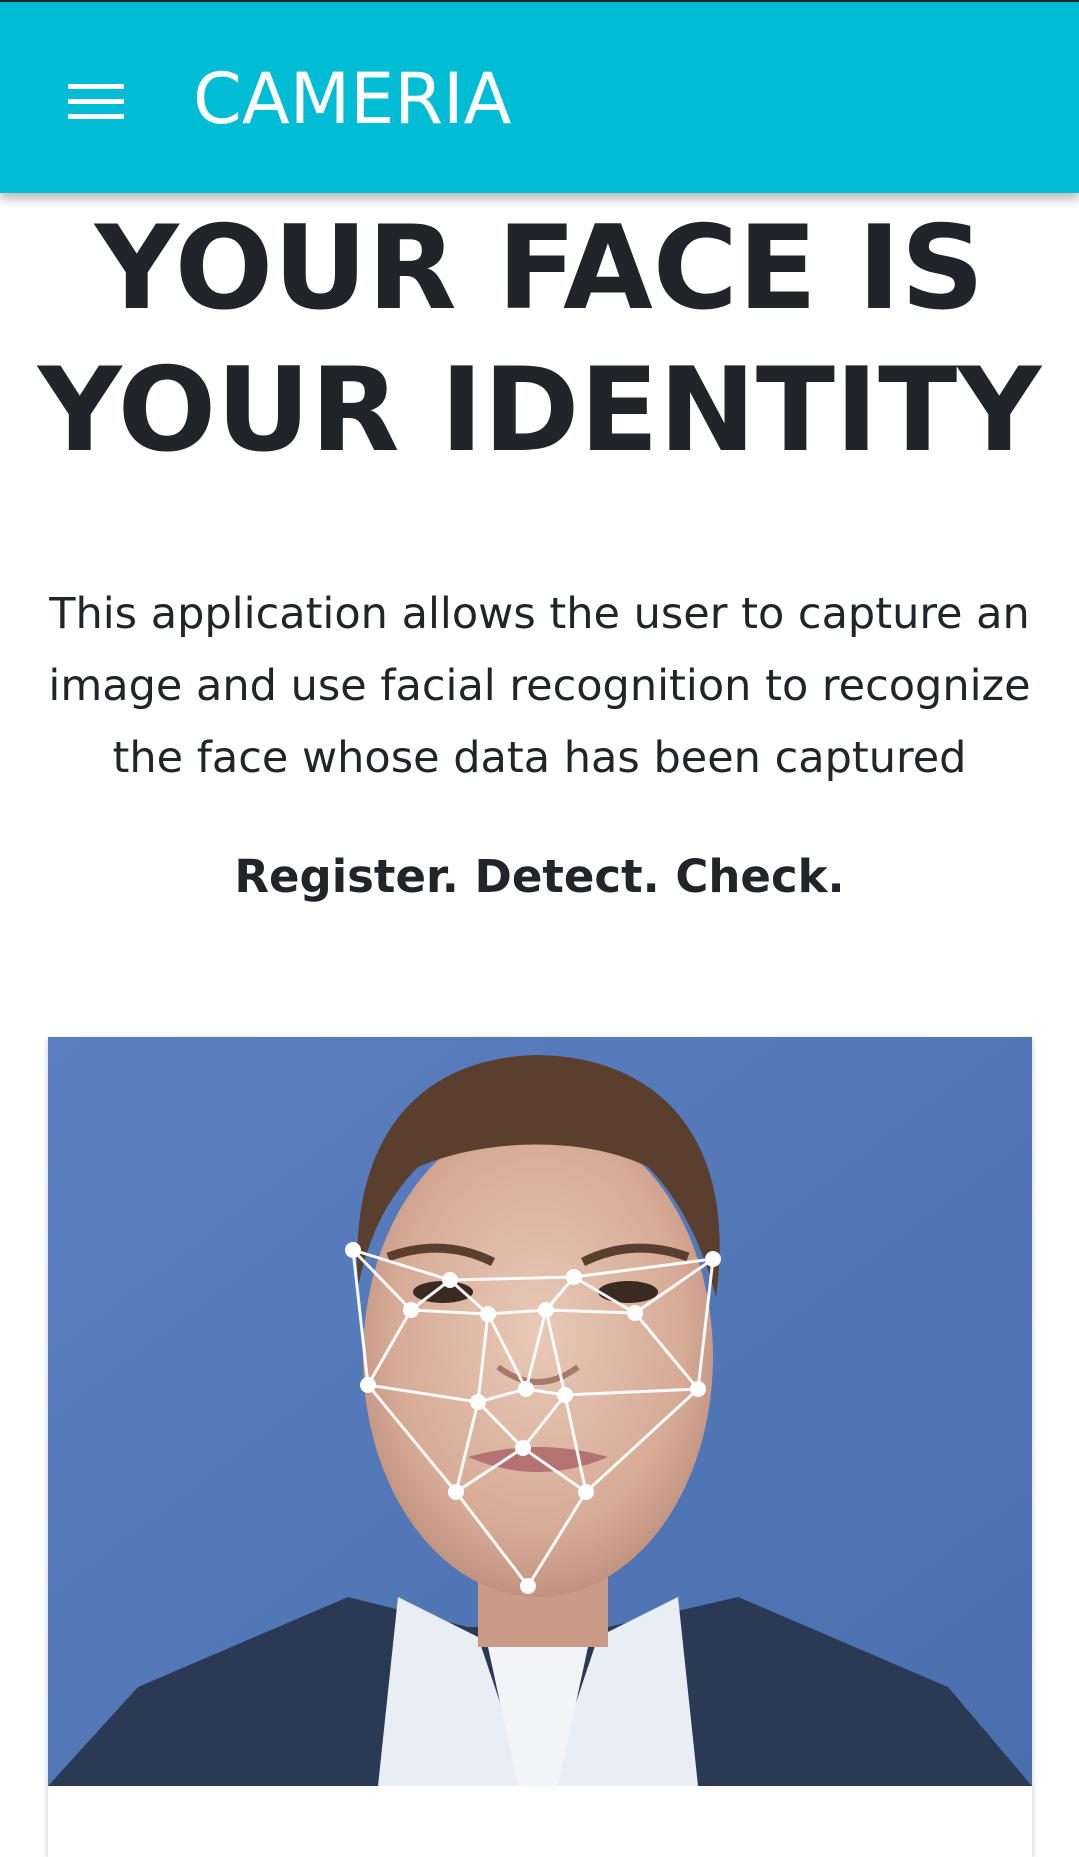 This screenshot has height=1857, width=1079. Describe the element at coordinates (352, 99) in the screenshot. I see `app-title: CAMERIA` at that location.